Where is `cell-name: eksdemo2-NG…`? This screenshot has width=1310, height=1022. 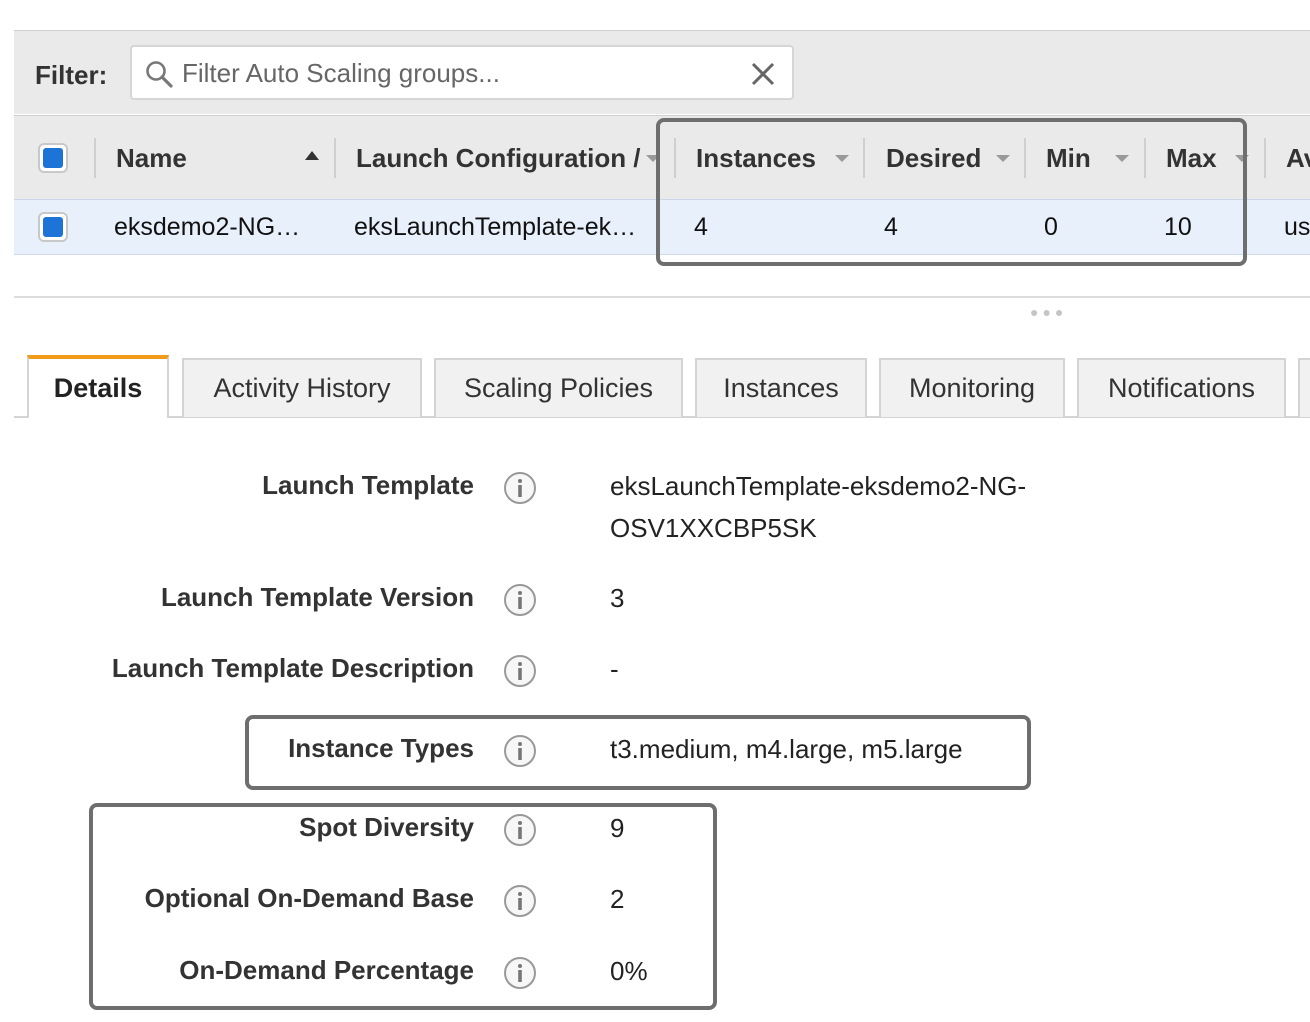 cell-name: eksdemo2-NG… is located at coordinates (214, 227).